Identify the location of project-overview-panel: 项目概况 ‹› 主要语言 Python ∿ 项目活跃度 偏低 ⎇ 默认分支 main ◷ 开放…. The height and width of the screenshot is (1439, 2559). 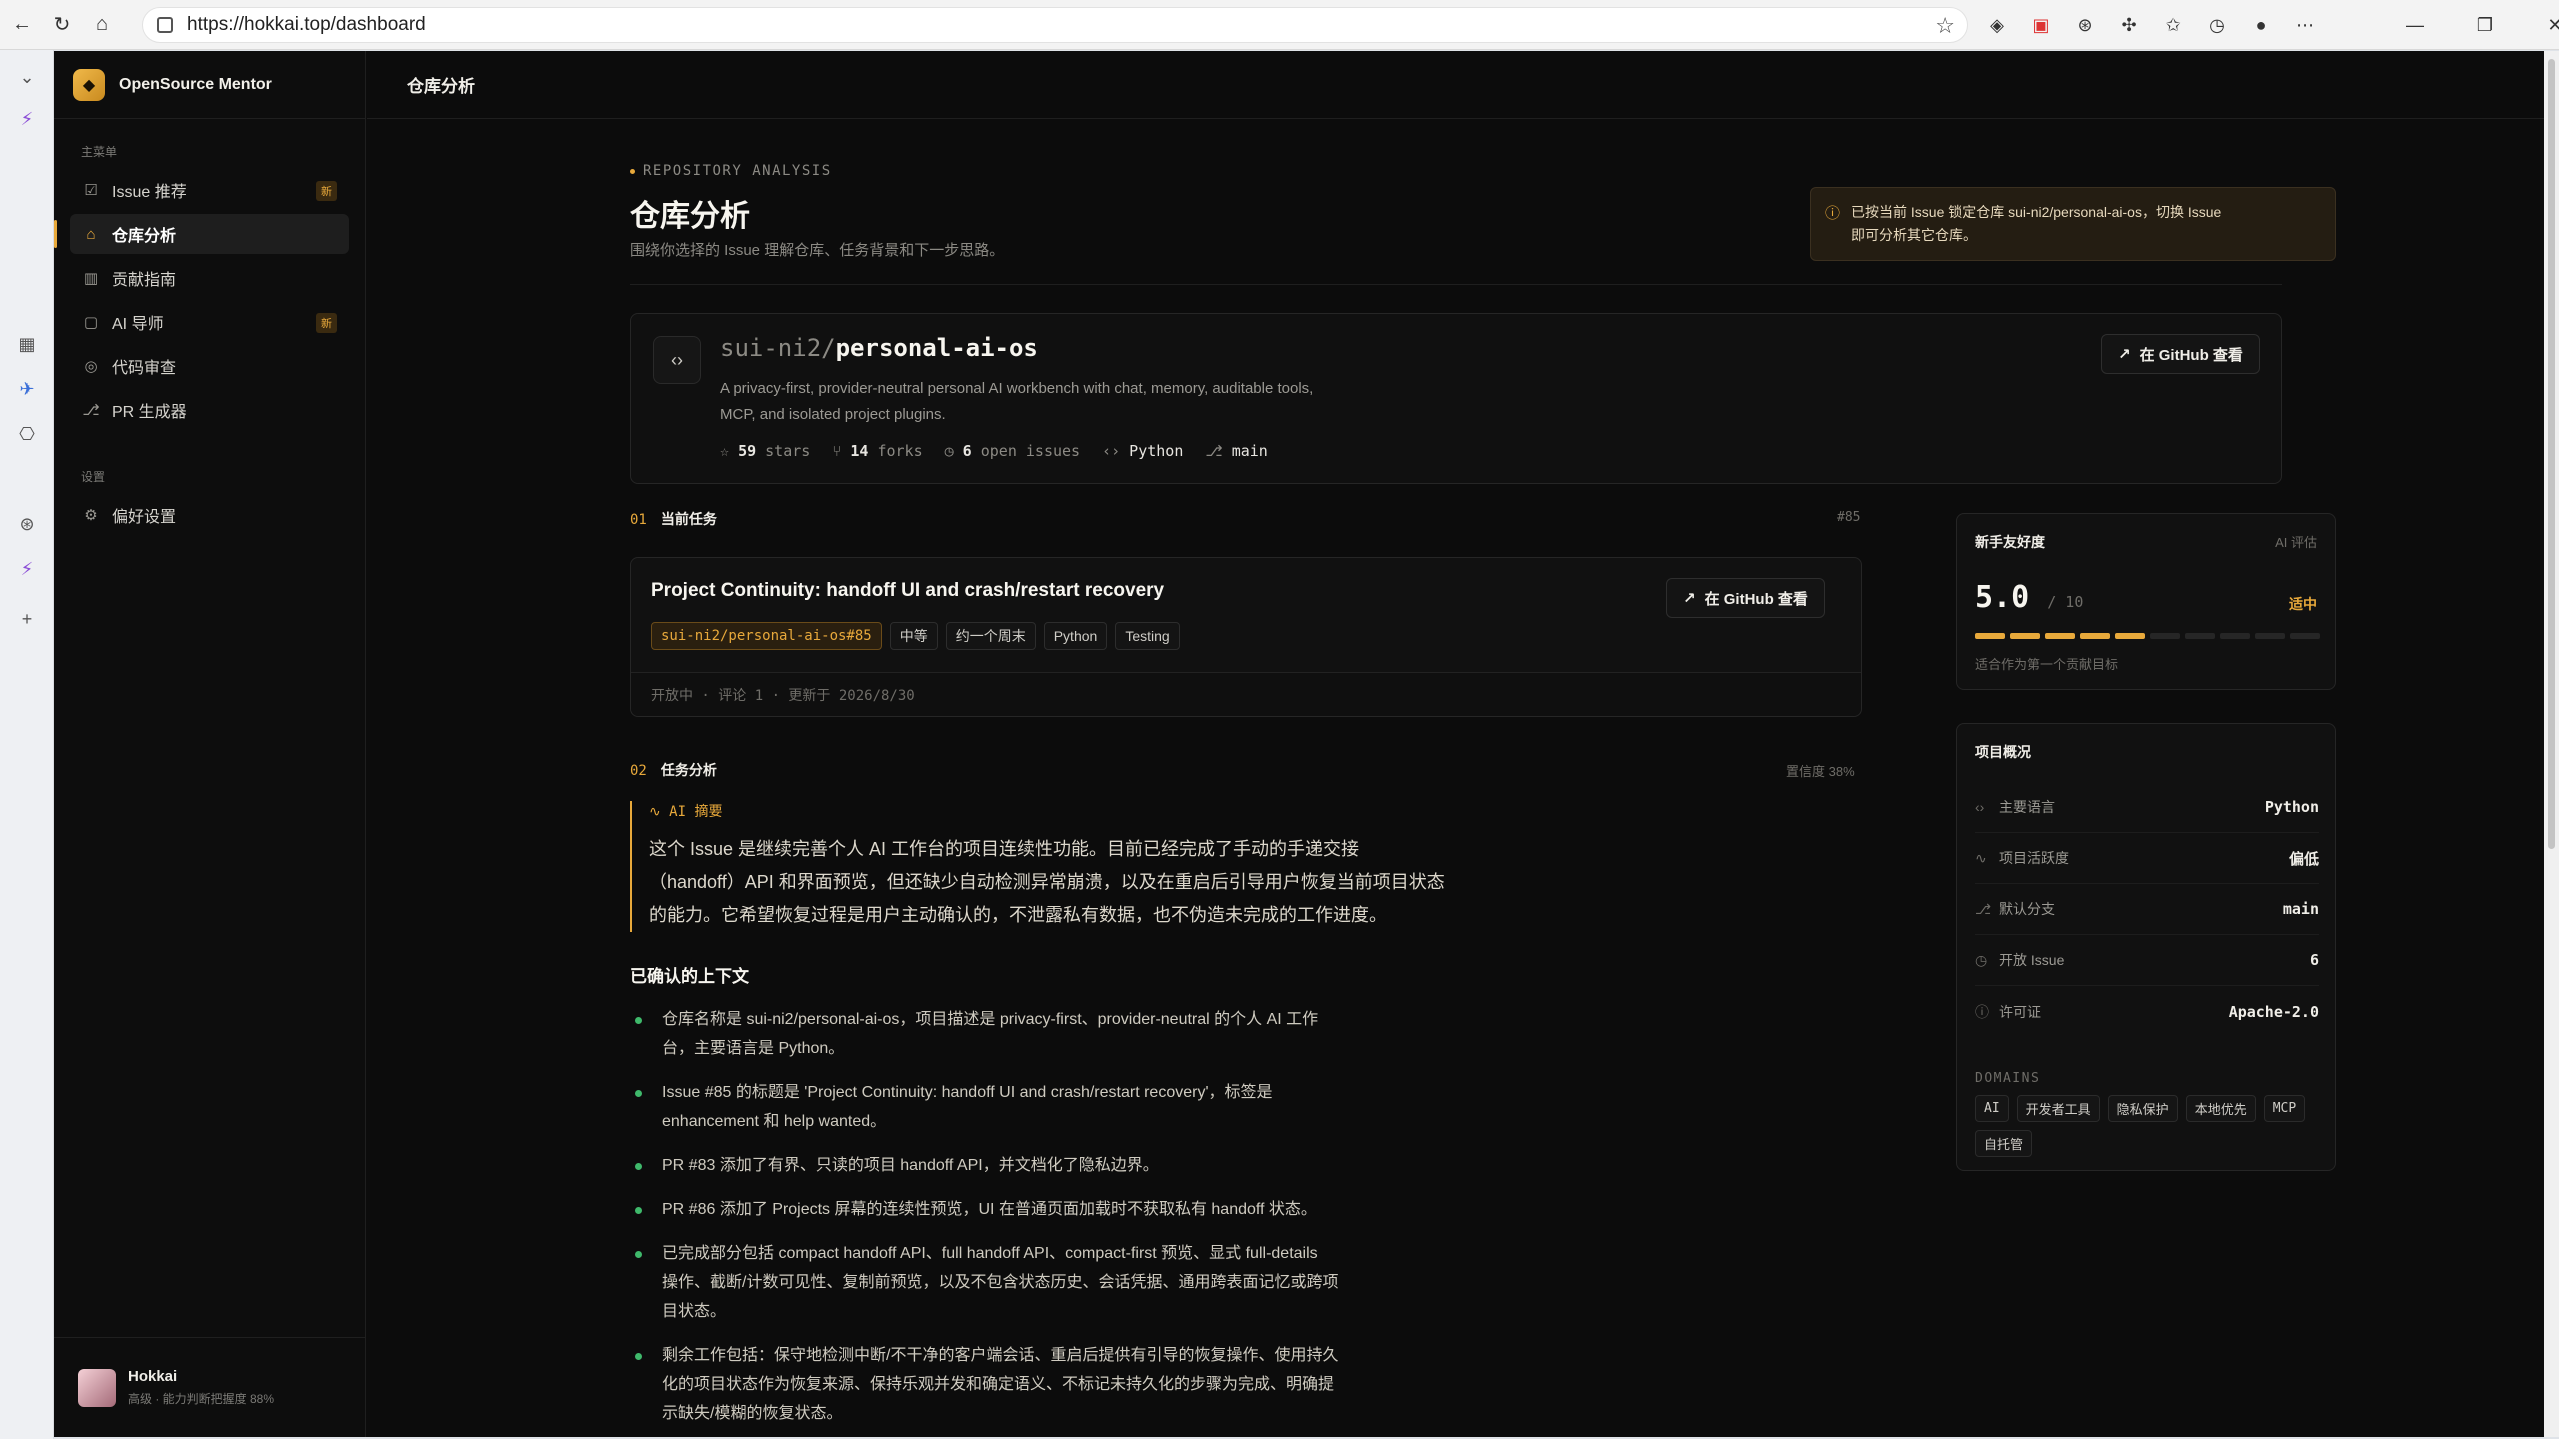
(2146, 947).